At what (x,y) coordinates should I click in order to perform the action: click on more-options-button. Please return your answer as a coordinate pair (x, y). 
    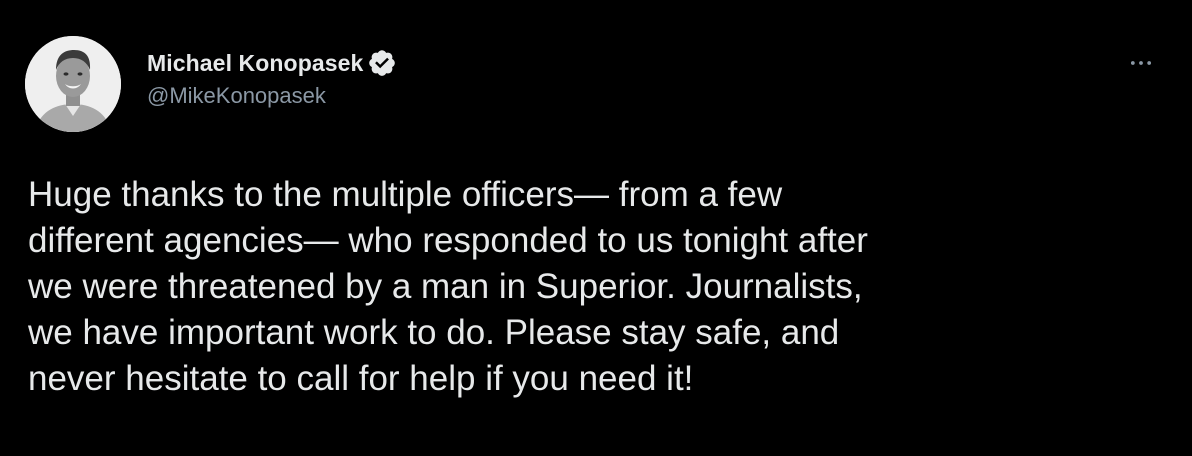
    Looking at the image, I should click on (1141, 63).